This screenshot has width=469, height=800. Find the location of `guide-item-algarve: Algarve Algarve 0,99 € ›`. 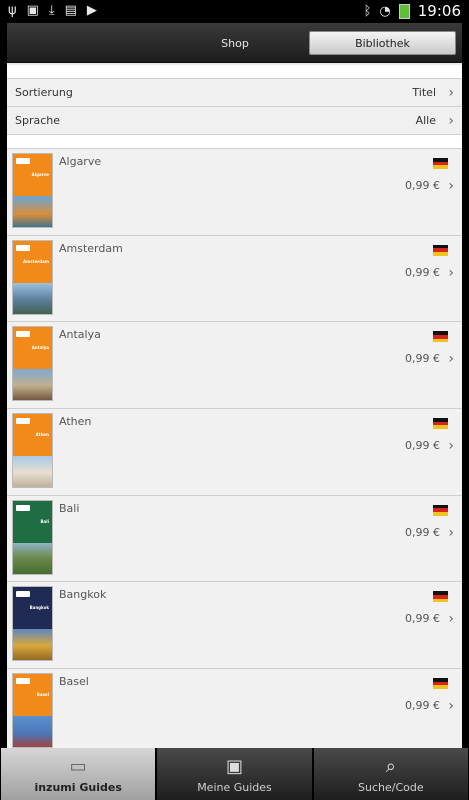

guide-item-algarve: Algarve Algarve 0,99 € › is located at coordinates (234, 192).